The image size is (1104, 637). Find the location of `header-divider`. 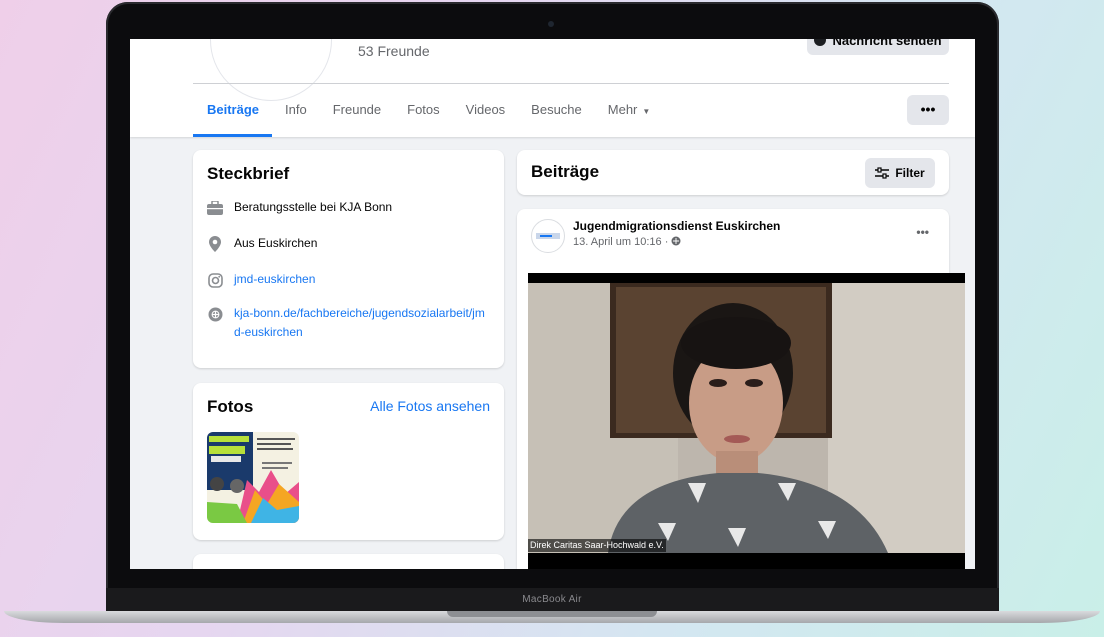

header-divider is located at coordinates (571, 83).